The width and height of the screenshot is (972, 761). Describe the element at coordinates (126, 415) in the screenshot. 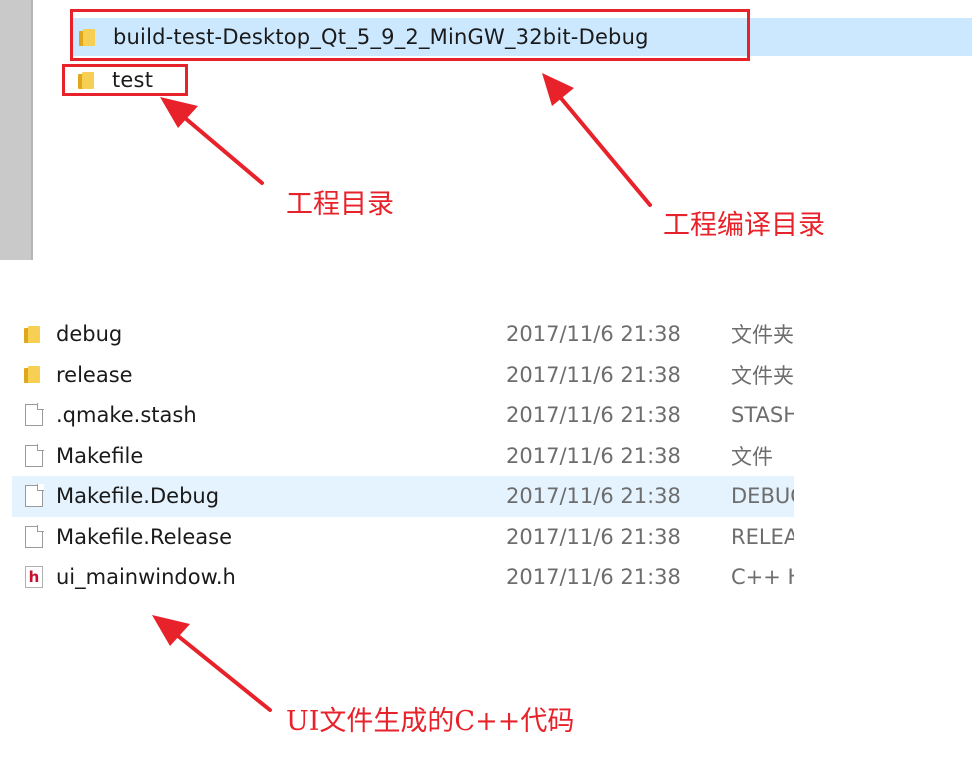

I see `file-name: .qmake.stash` at that location.